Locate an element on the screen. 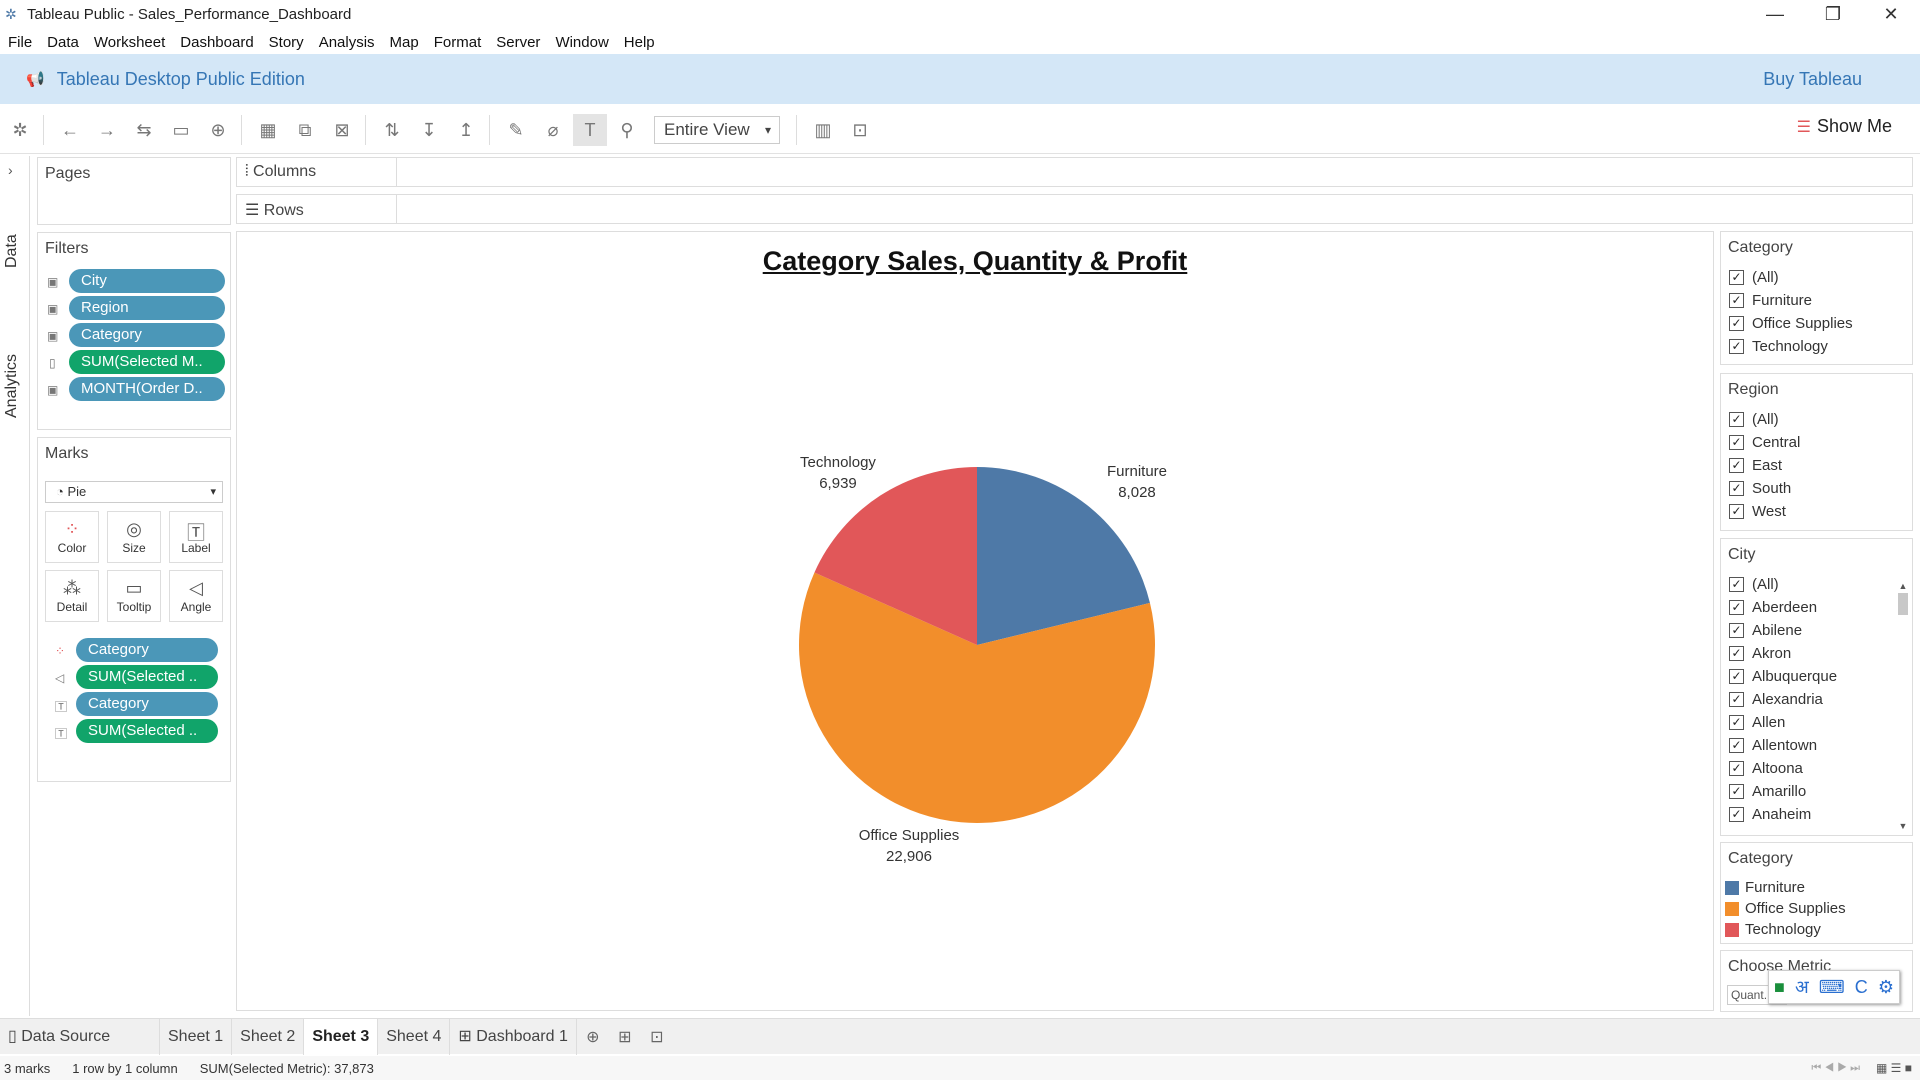 The height and width of the screenshot is (1080, 1920). show-mark-labels-icon: T is located at coordinates (590, 129).